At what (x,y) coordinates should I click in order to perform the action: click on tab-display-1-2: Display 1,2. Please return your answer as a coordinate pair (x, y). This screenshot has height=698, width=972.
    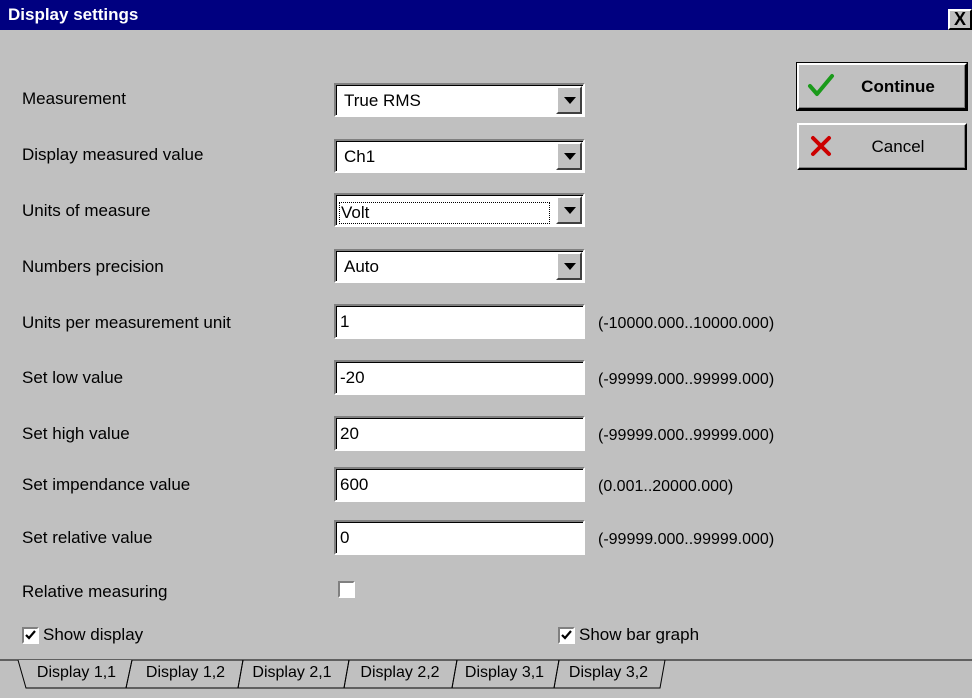
    Looking at the image, I should click on (185, 675).